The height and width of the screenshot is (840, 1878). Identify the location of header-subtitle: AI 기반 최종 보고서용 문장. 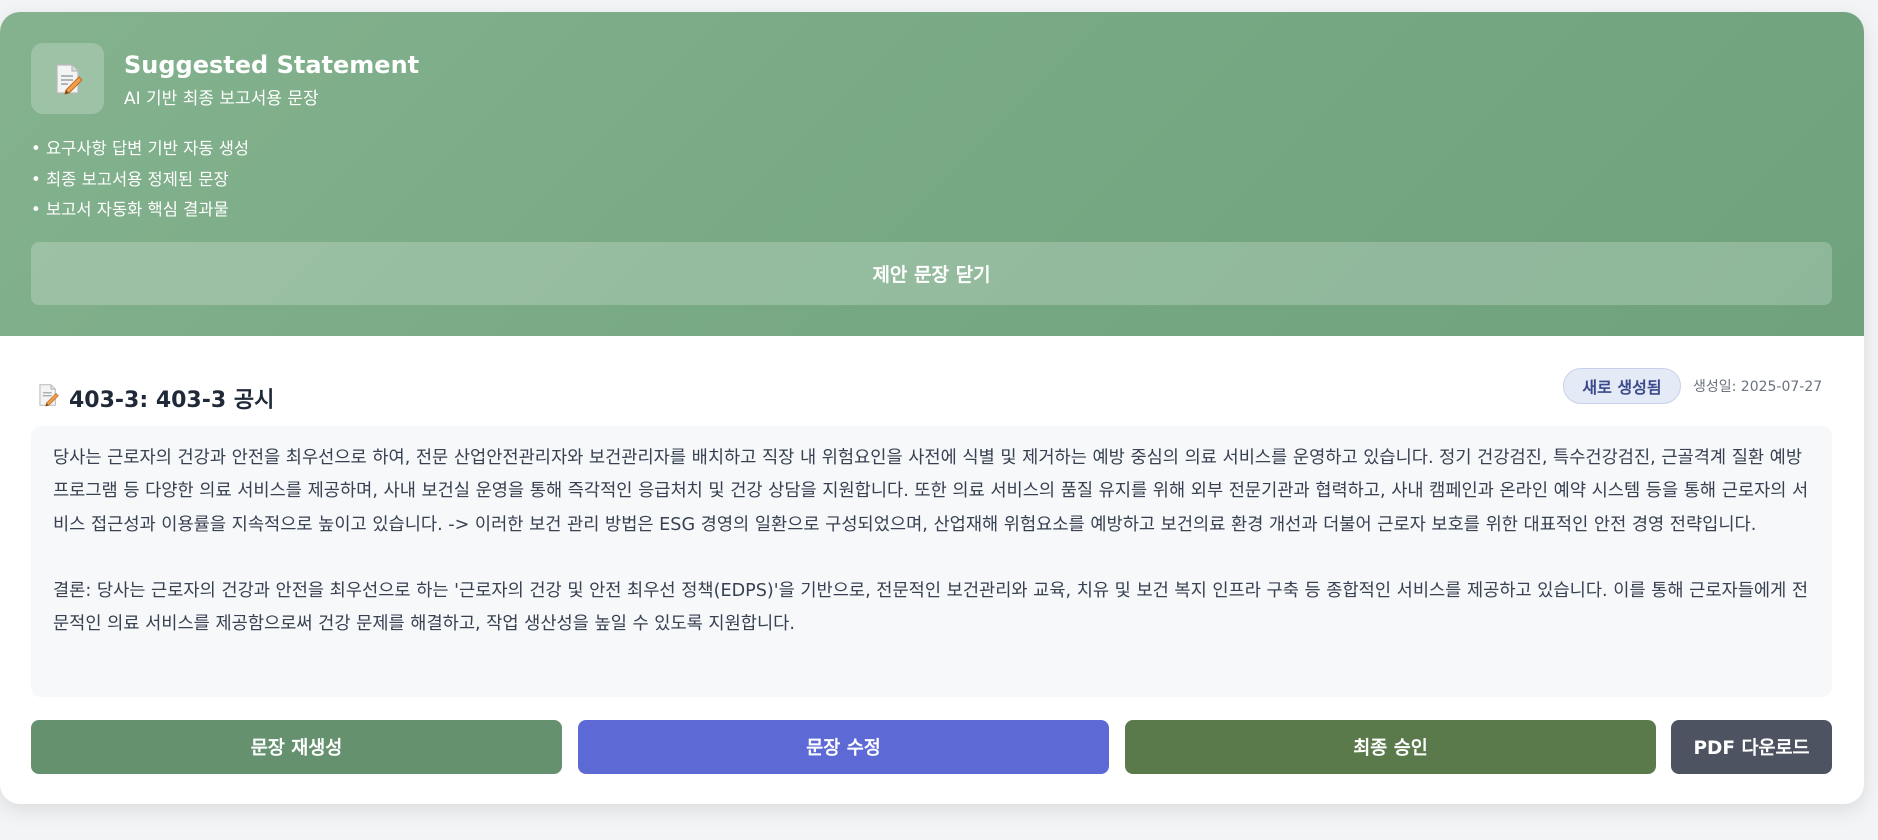
(221, 99).